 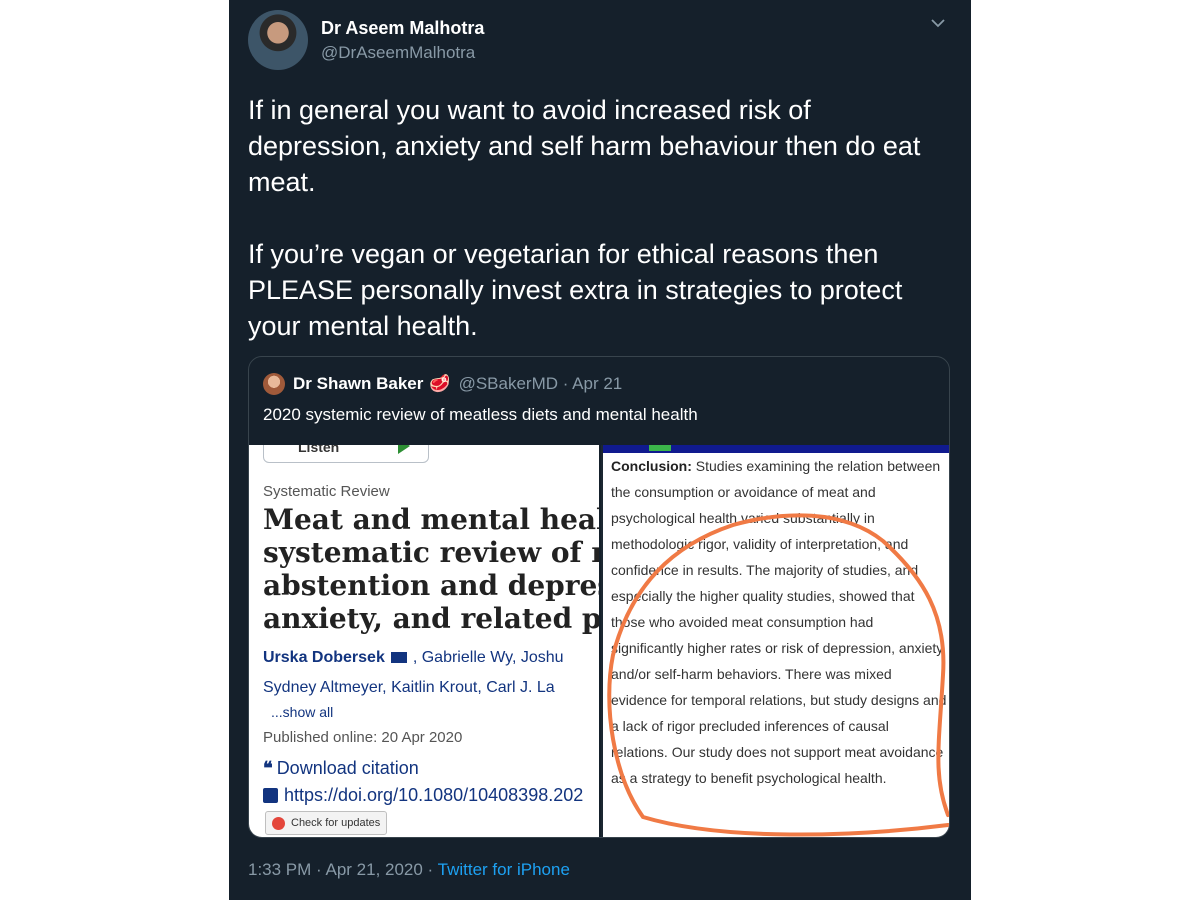 What do you see at coordinates (938, 23) in the screenshot?
I see `chevron-down-icon` at bounding box center [938, 23].